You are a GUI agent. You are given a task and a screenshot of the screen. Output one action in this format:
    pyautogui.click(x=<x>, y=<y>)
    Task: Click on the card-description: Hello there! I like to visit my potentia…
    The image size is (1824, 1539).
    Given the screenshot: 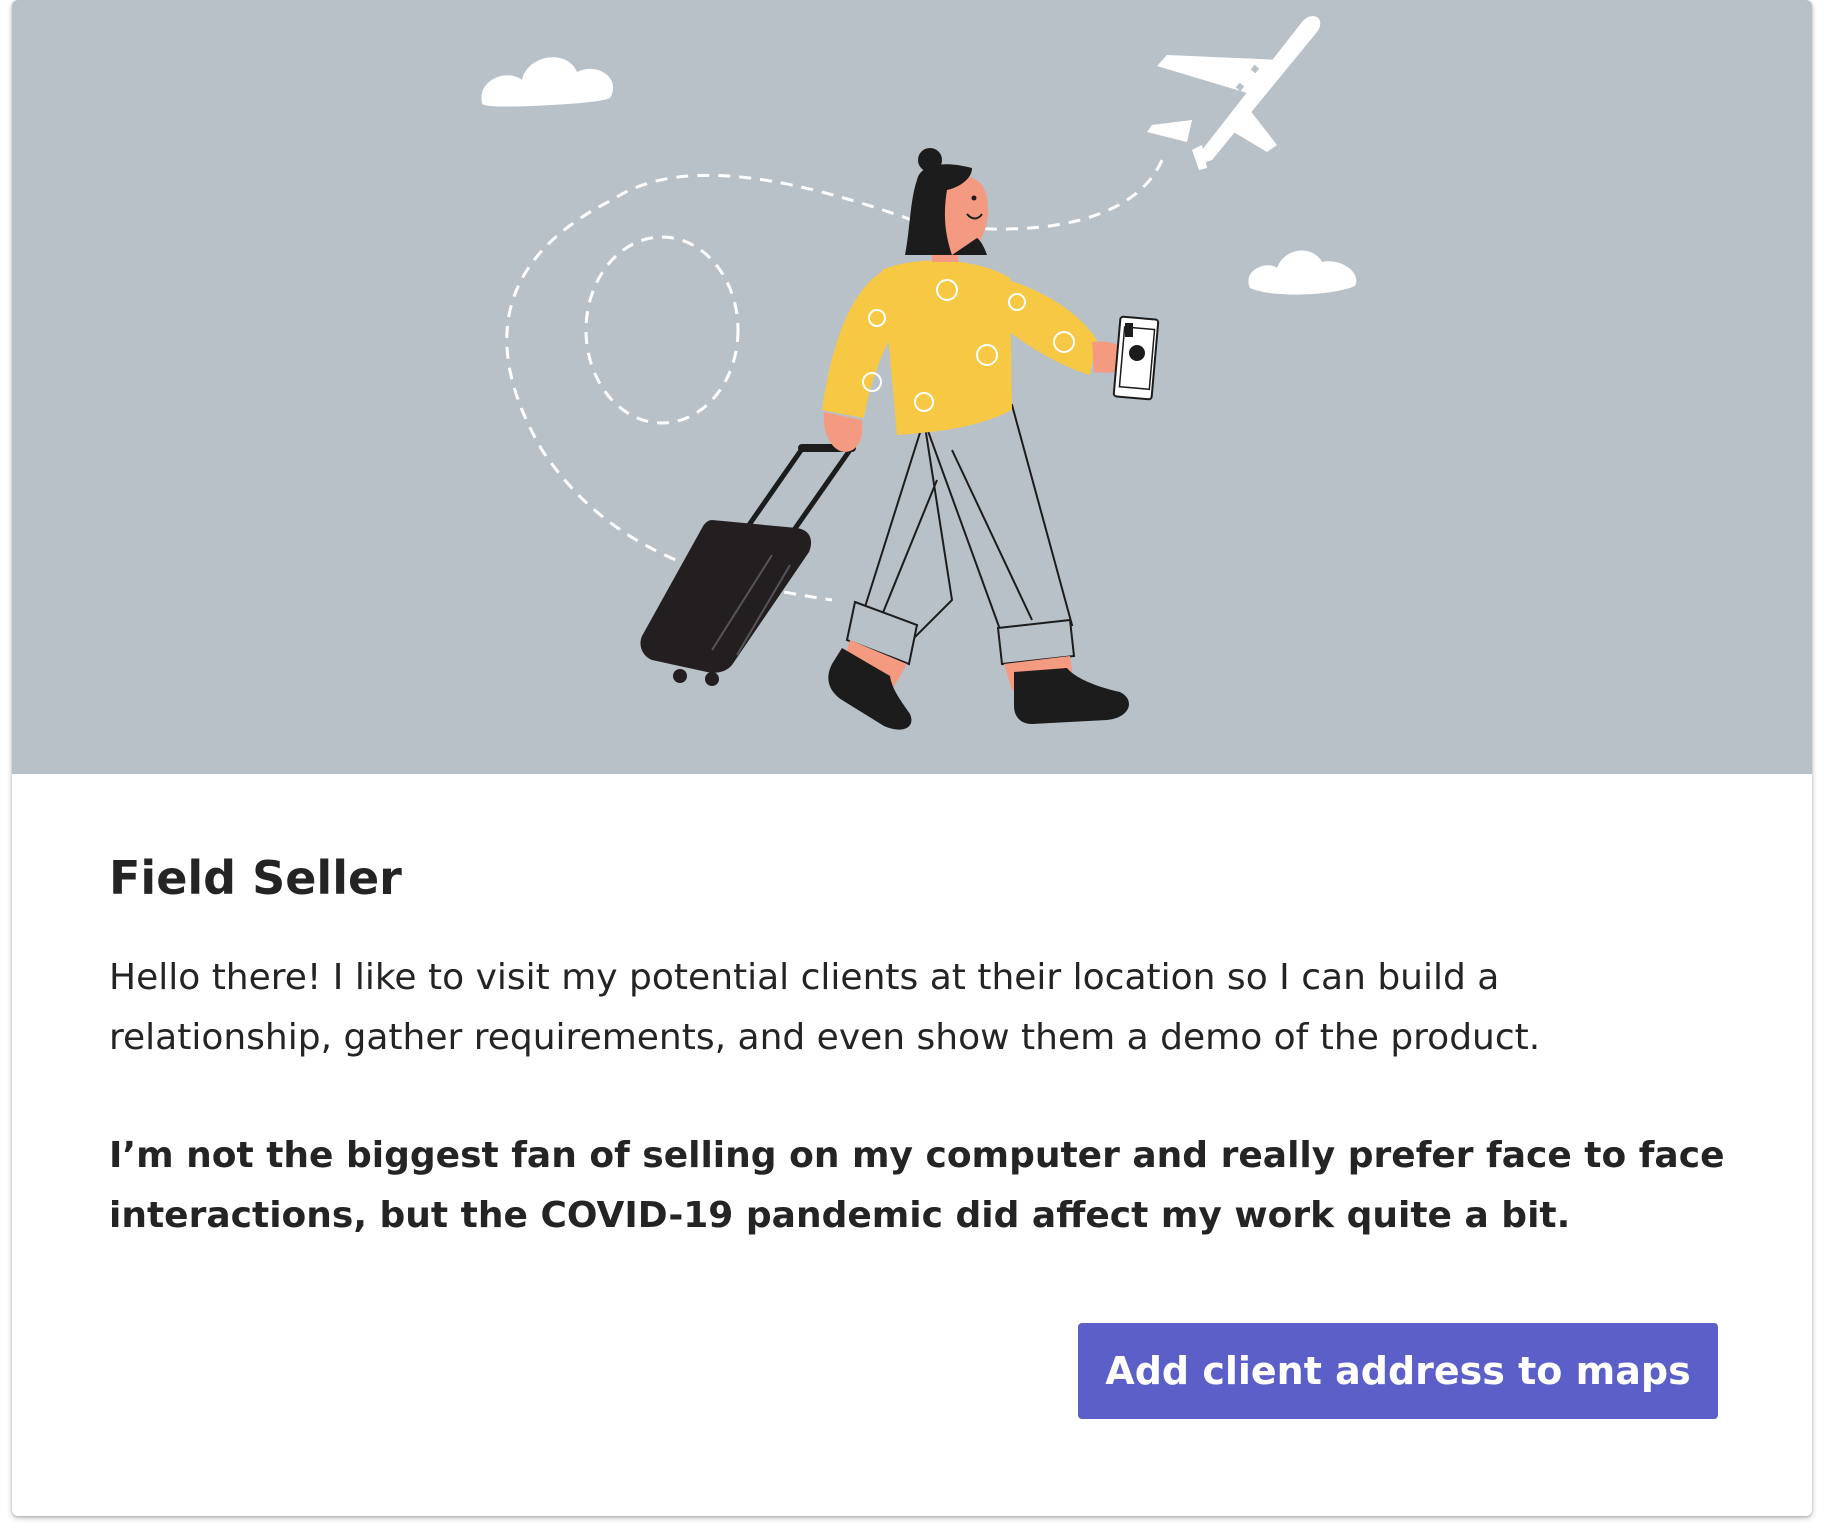 What is the action you would take?
    pyautogui.click(x=825, y=1007)
    